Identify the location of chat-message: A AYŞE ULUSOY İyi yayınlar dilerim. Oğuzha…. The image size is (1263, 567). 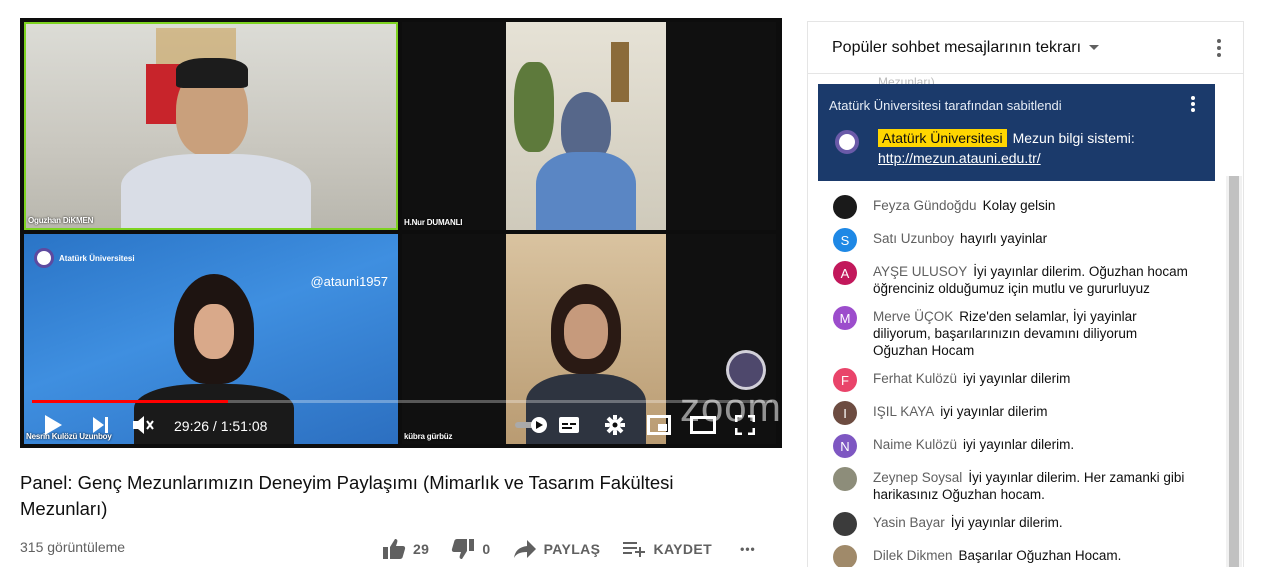
(1013, 278).